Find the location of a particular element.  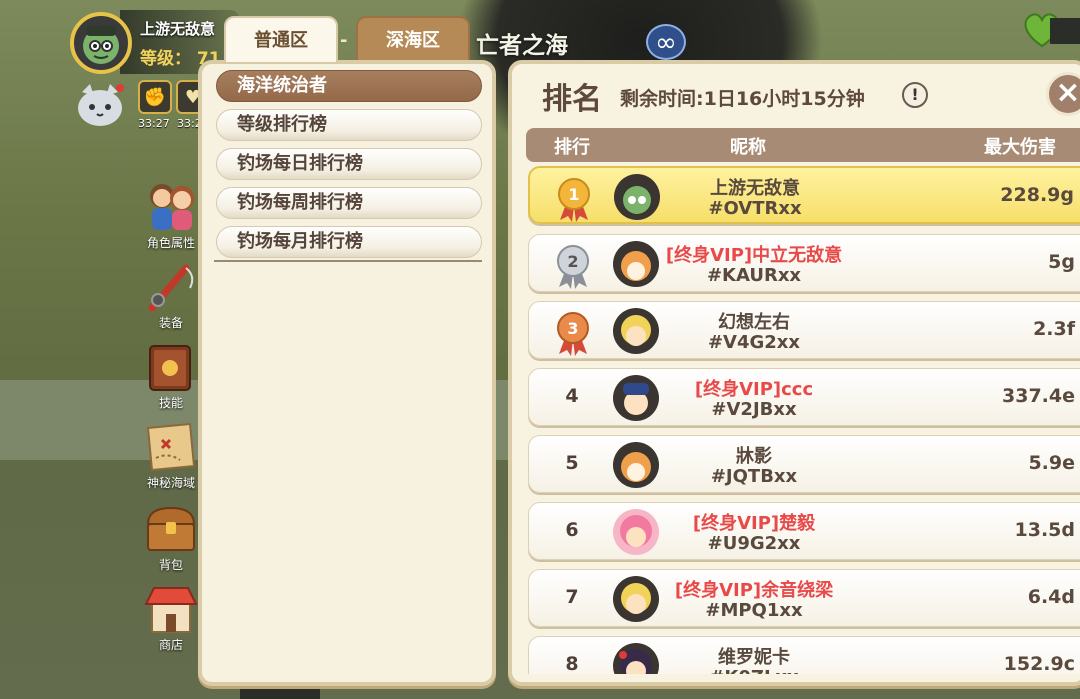

player-name: 上游无敌意 is located at coordinates (178, 29).